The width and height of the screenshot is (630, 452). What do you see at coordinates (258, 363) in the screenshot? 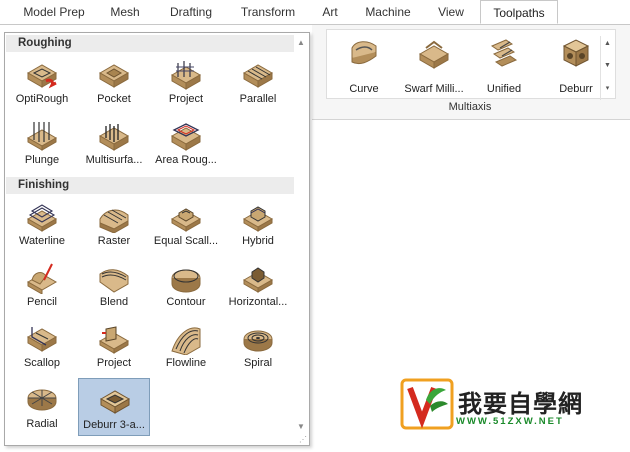
I see `gallery-item-label: Spiral` at bounding box center [258, 363].